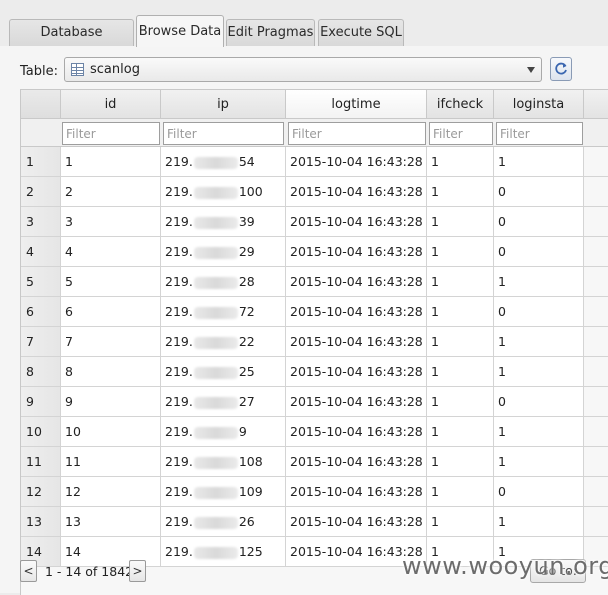 The image size is (608, 595). I want to click on filter-input-loginsta, so click(539, 133).